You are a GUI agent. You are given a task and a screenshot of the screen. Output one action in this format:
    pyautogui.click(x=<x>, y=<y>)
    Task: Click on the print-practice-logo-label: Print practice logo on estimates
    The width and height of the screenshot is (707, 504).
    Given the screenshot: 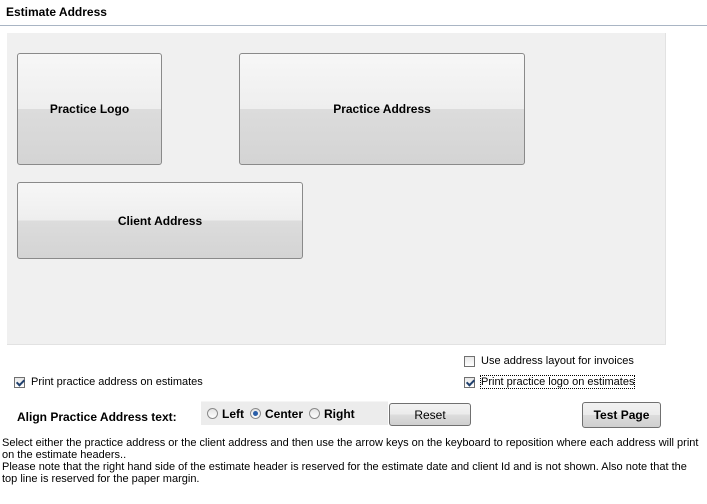 What is the action you would take?
    pyautogui.click(x=557, y=382)
    